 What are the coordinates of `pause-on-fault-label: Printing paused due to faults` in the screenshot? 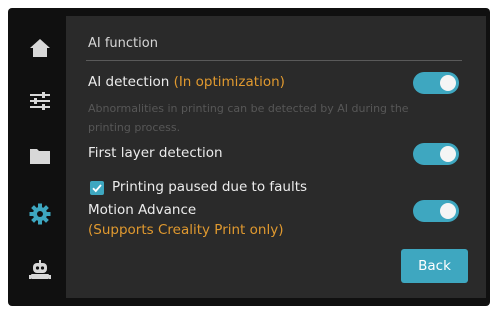 It's located at (210, 187).